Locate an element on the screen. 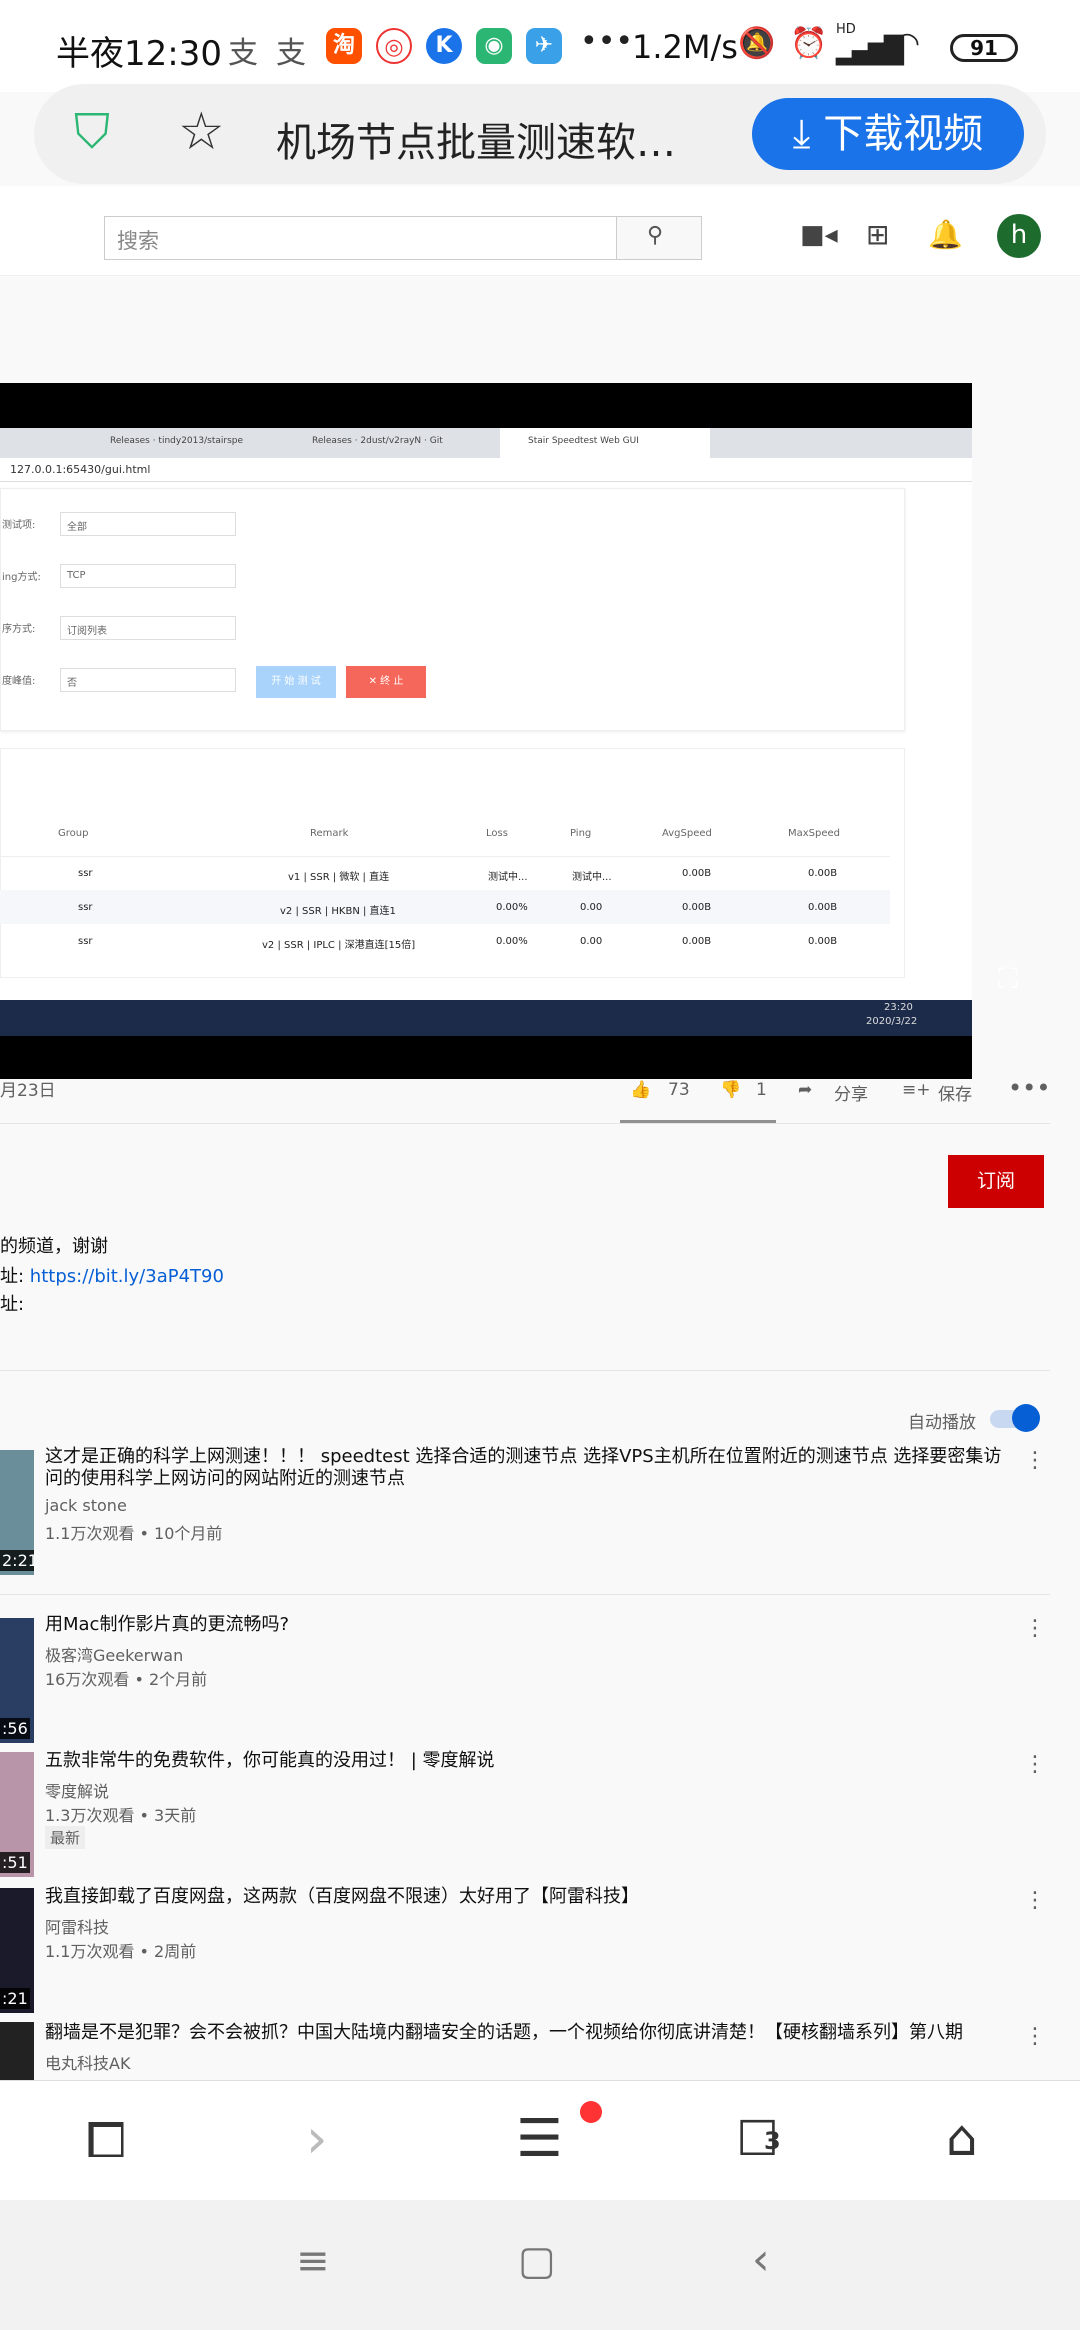 The image size is (1080, 2330). video-title: 五款非常牛的免费软件，你可能真的没用过！ | 零度解说 is located at coordinates (525, 1761).